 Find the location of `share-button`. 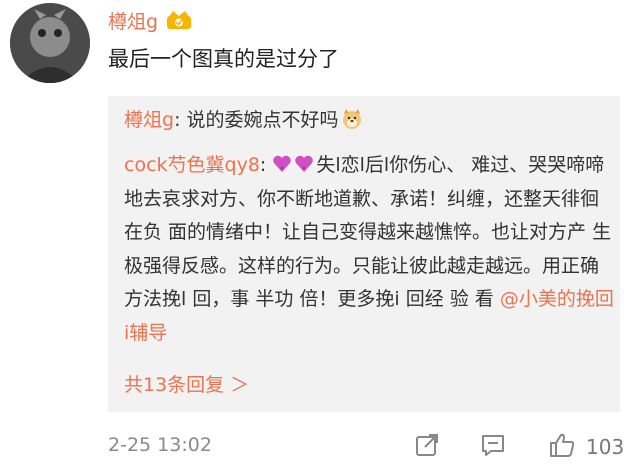

share-button is located at coordinates (427, 447).